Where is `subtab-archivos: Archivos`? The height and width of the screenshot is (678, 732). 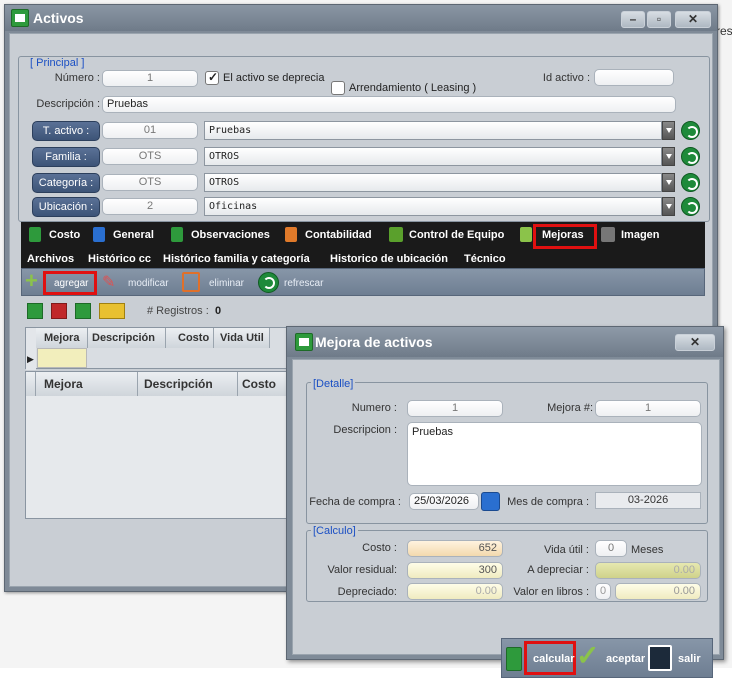 subtab-archivos: Archivos is located at coordinates (50, 259).